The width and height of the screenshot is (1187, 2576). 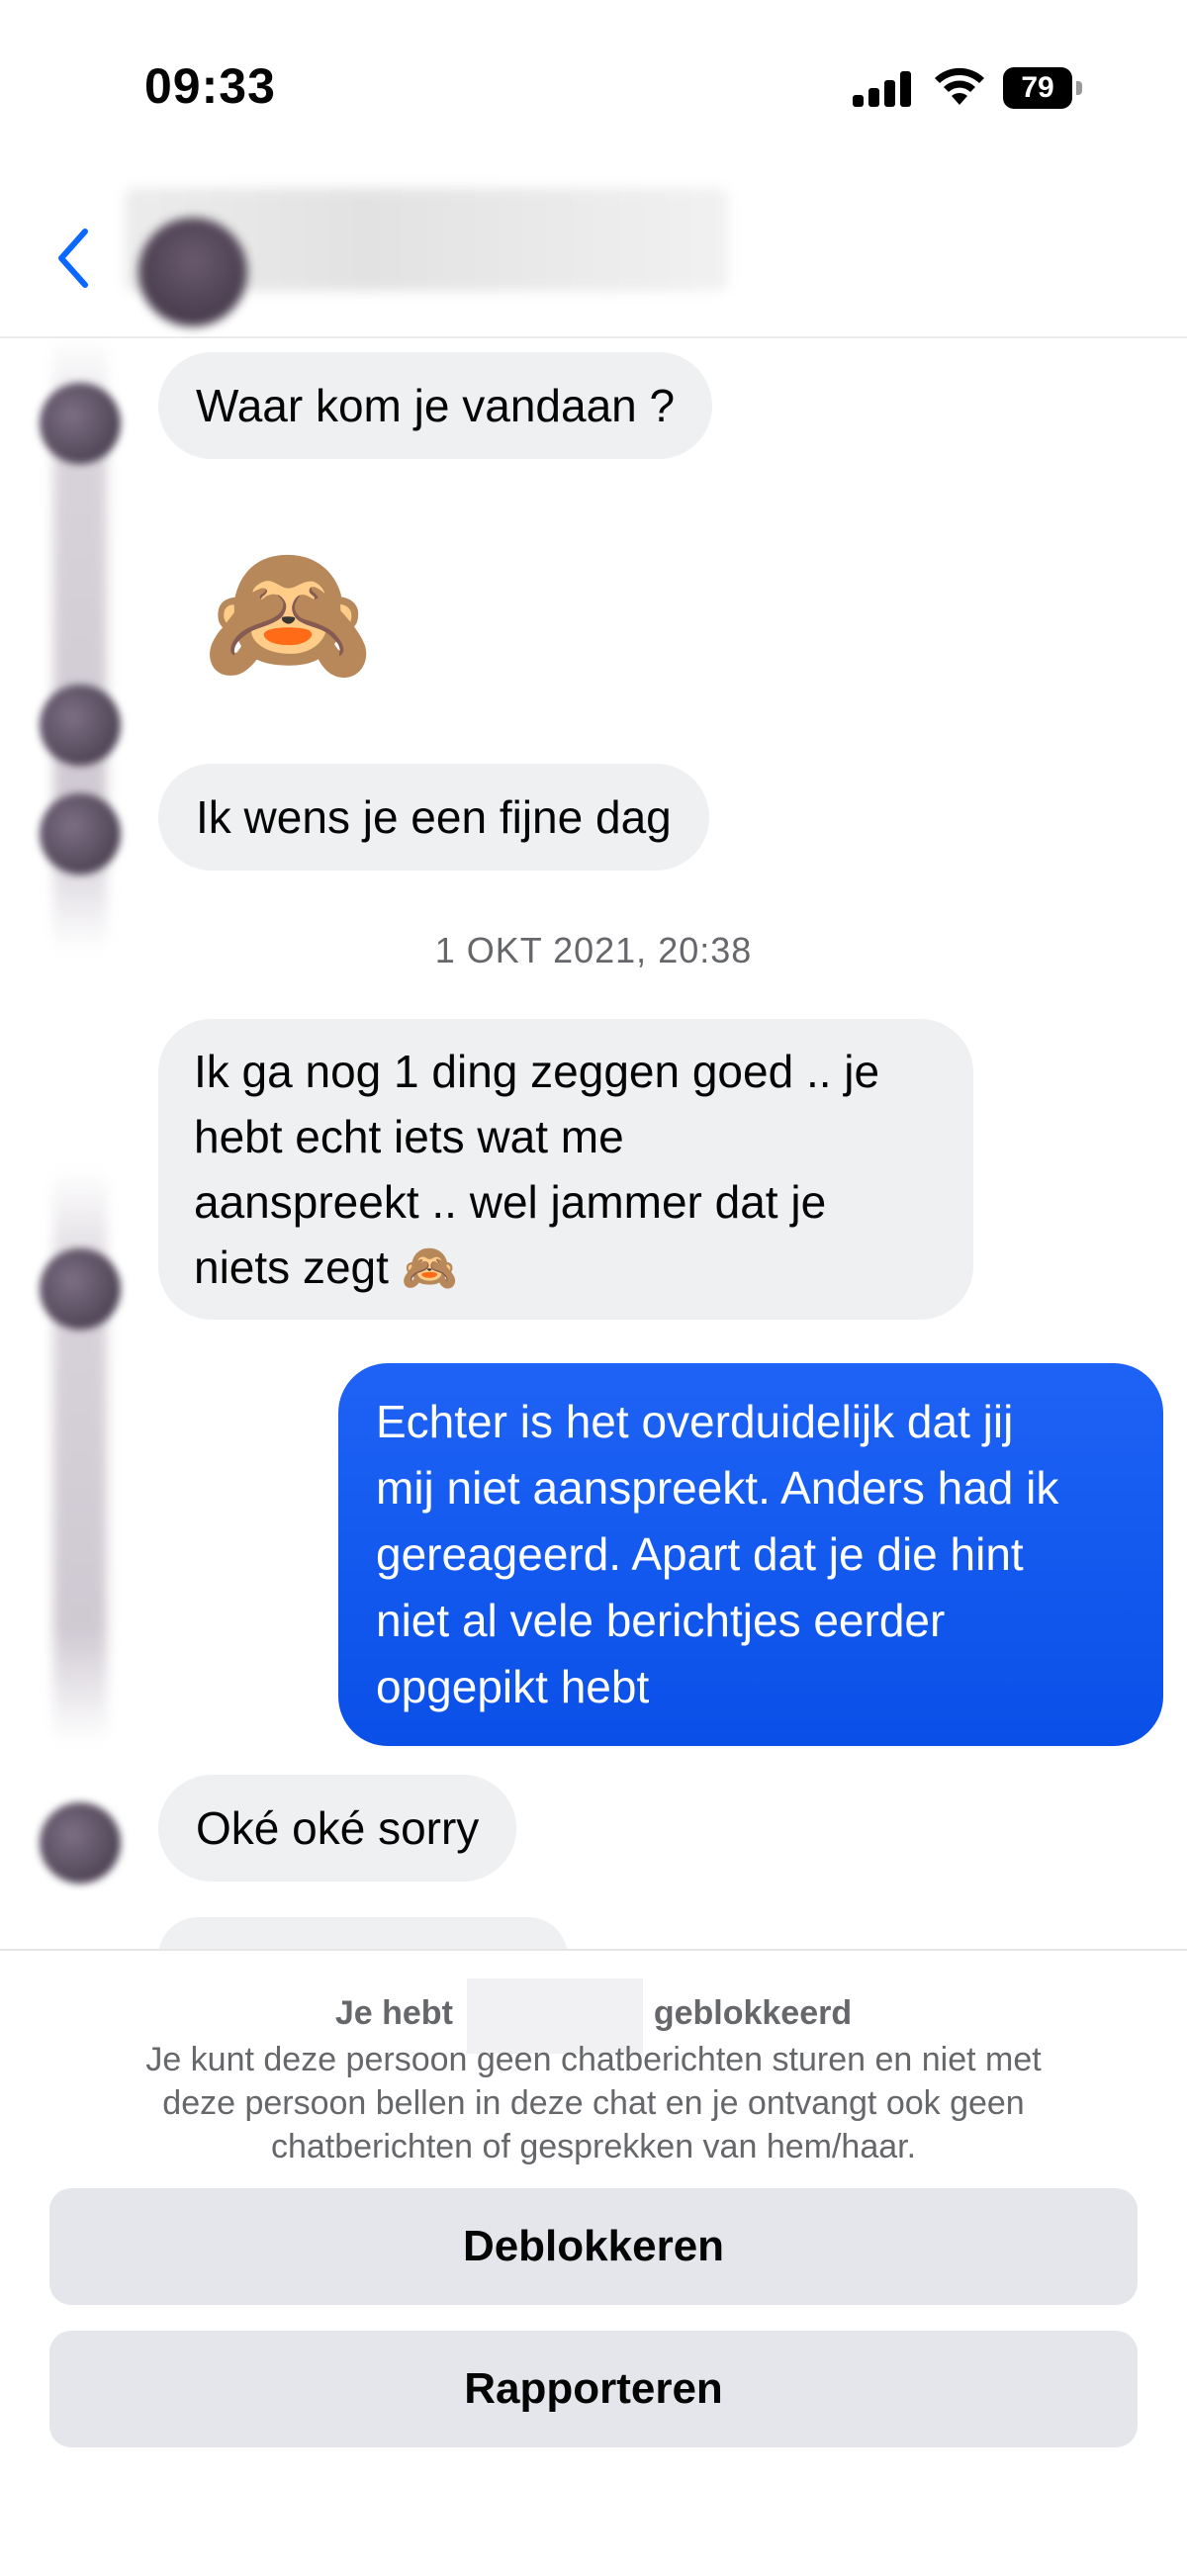 I want to click on message-bubble-partial, so click(x=363, y=1934).